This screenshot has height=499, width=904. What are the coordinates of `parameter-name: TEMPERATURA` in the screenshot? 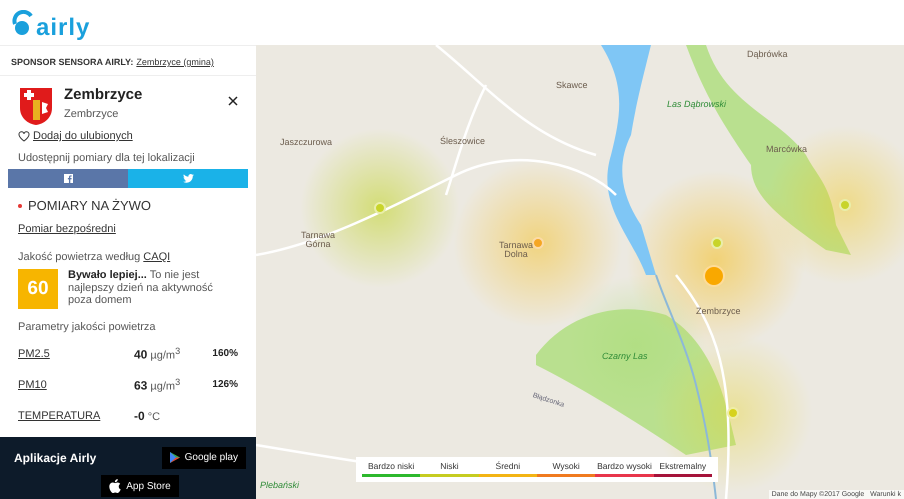 It's located at (59, 416).